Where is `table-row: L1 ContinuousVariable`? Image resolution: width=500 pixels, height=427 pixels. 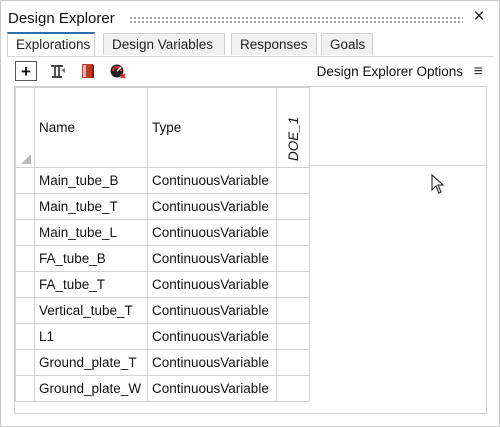
table-row: L1 ContinuousVariable is located at coordinates (162, 336).